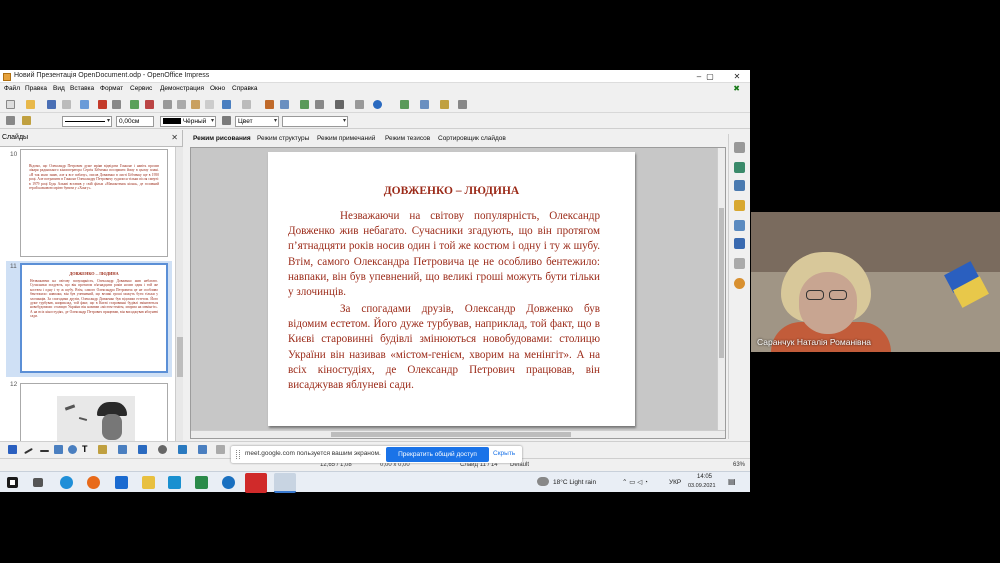  What do you see at coordinates (284, 104) in the screenshot?
I see `table-icon` at bounding box center [284, 104].